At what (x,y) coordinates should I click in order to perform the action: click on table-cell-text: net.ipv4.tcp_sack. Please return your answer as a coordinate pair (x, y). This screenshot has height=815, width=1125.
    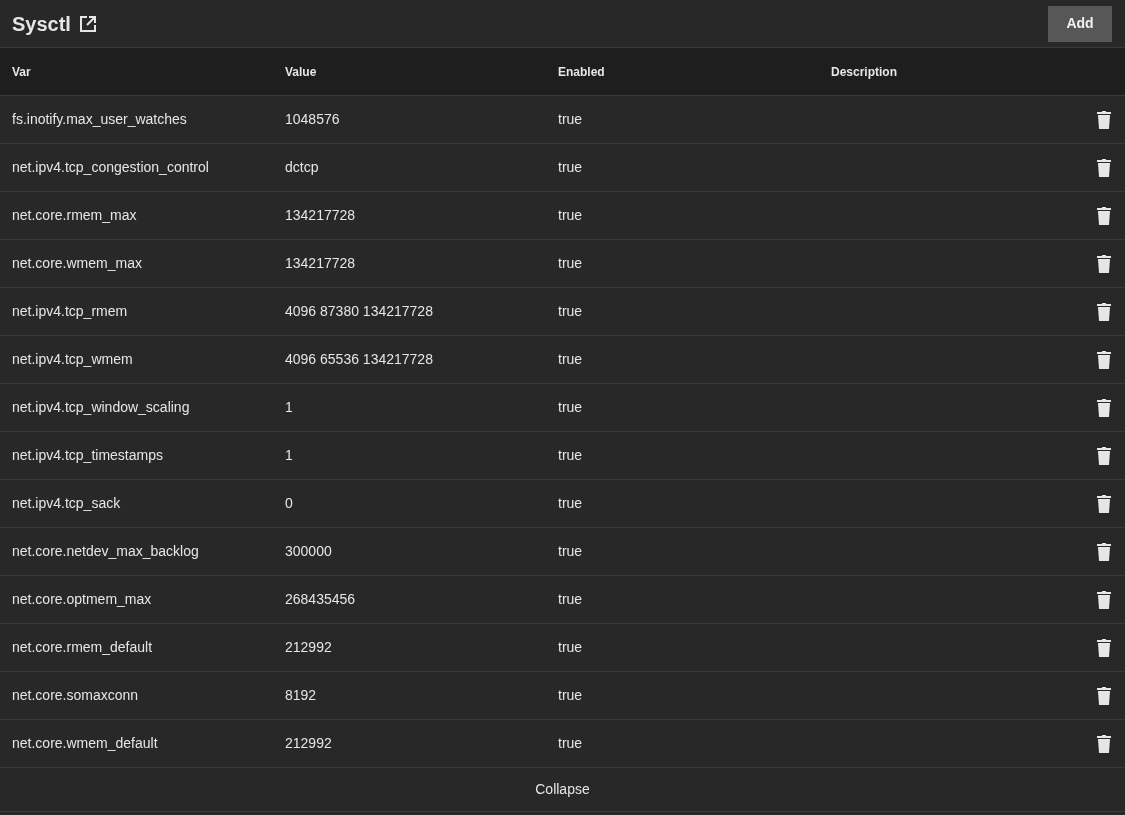
    Looking at the image, I should click on (67, 503).